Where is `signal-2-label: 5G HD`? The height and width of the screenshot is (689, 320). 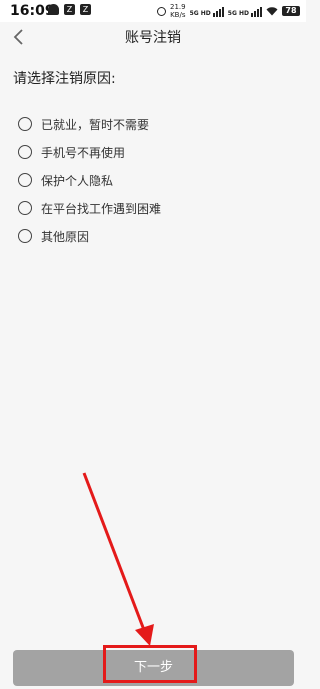
signal-2-label: 5G HD is located at coordinates (238, 13).